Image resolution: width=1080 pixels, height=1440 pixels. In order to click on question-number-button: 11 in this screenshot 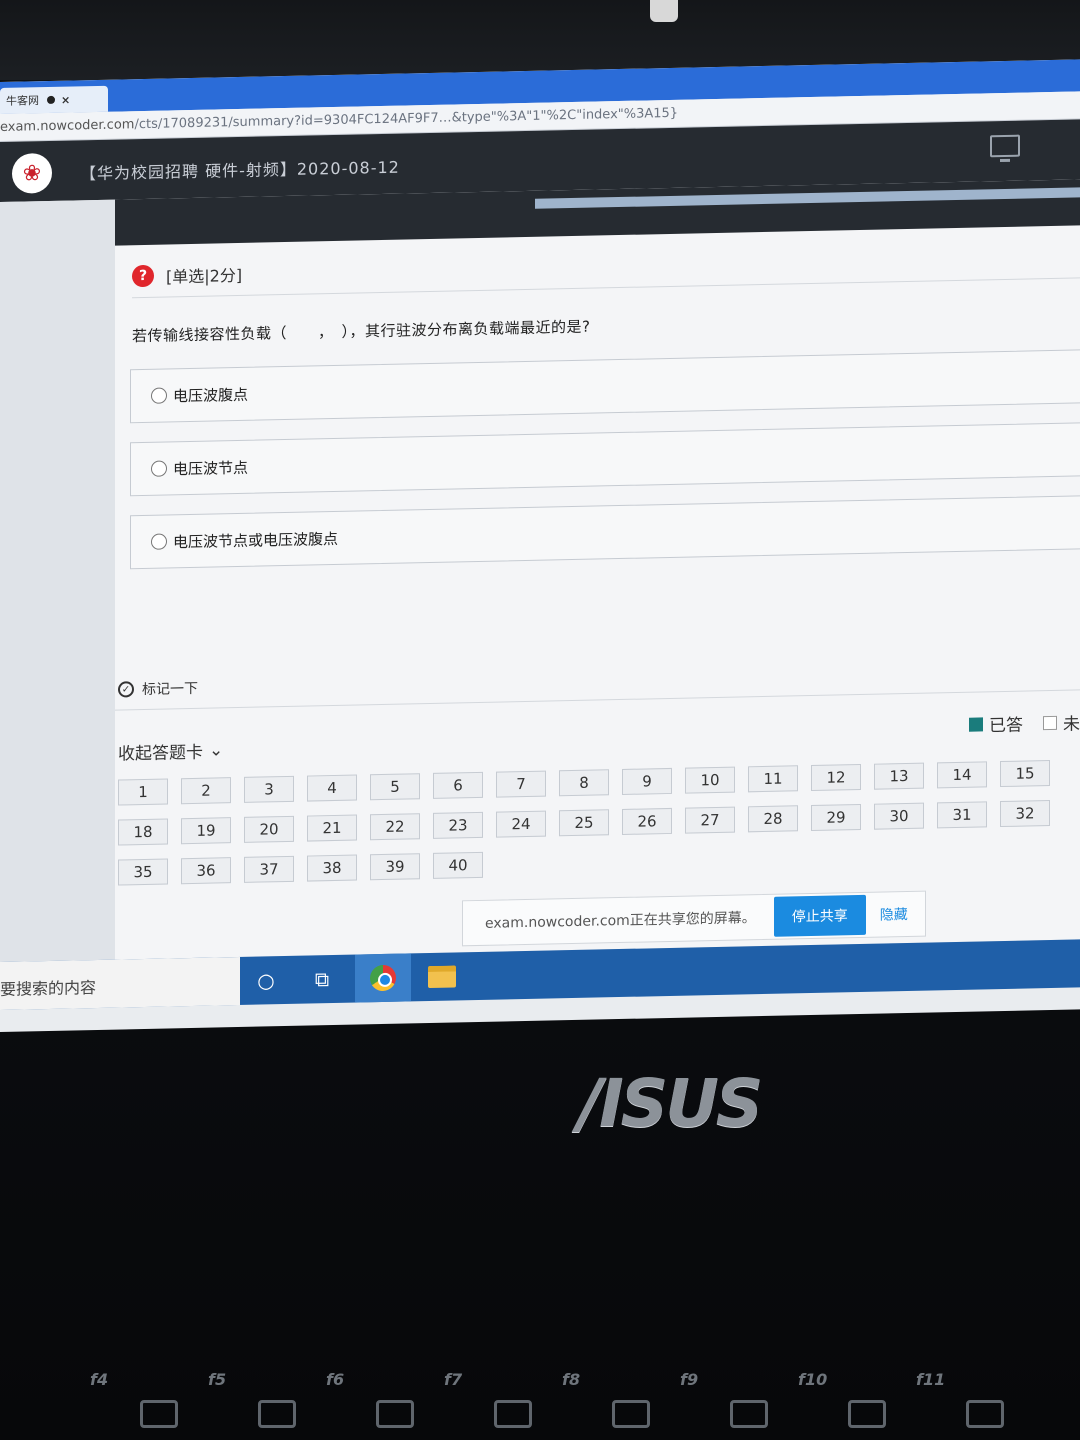, I will do `click(773, 779)`.